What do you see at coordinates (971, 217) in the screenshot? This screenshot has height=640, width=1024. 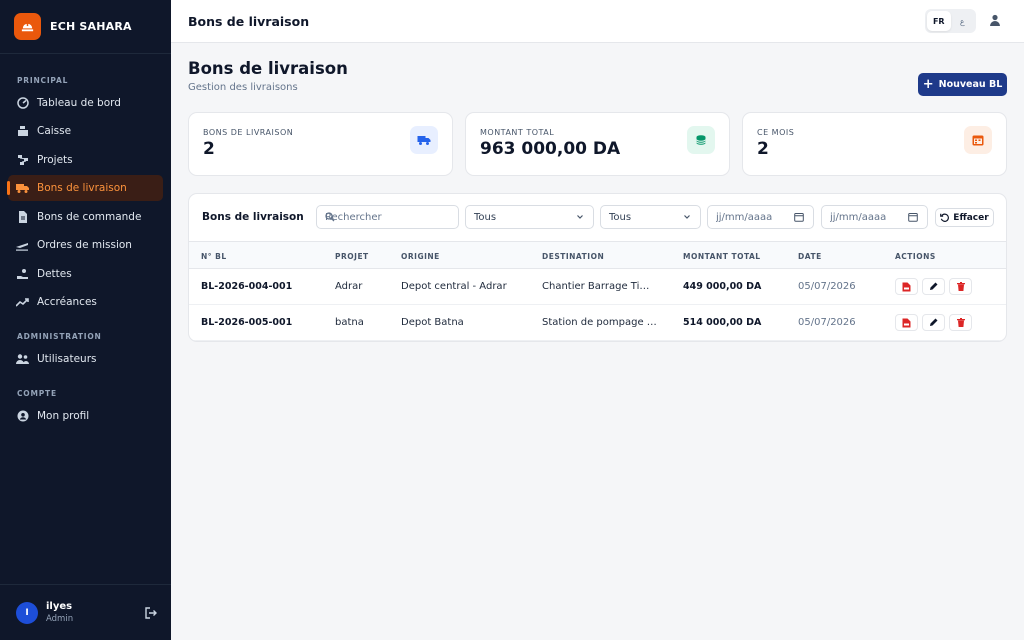 I see `clear-label: Effacer` at bounding box center [971, 217].